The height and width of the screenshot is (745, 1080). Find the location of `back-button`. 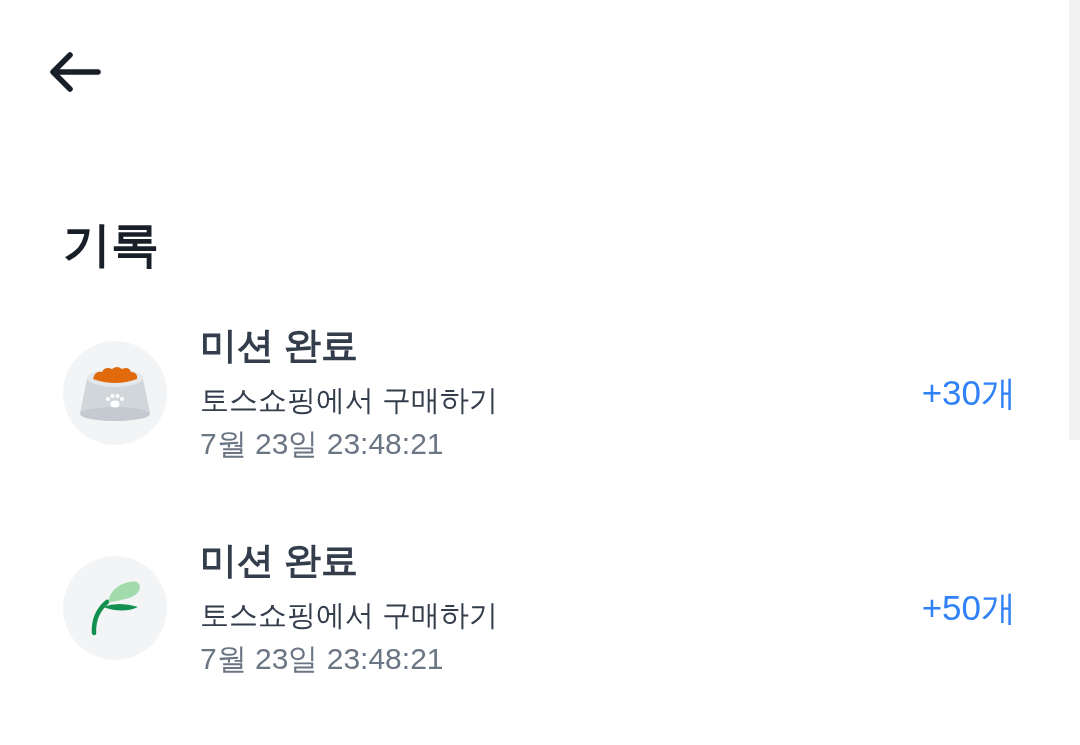

back-button is located at coordinates (75, 72).